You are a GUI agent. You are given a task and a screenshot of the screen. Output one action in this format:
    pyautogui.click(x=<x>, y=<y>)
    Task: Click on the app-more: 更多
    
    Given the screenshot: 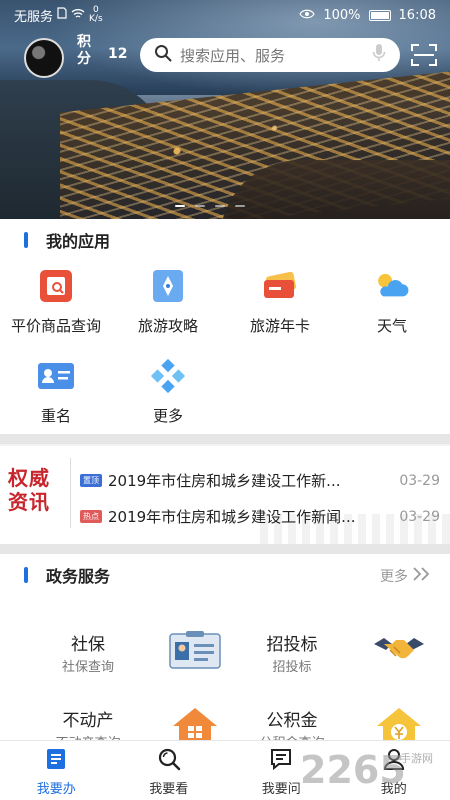 What is the action you would take?
    pyautogui.click(x=168, y=397)
    